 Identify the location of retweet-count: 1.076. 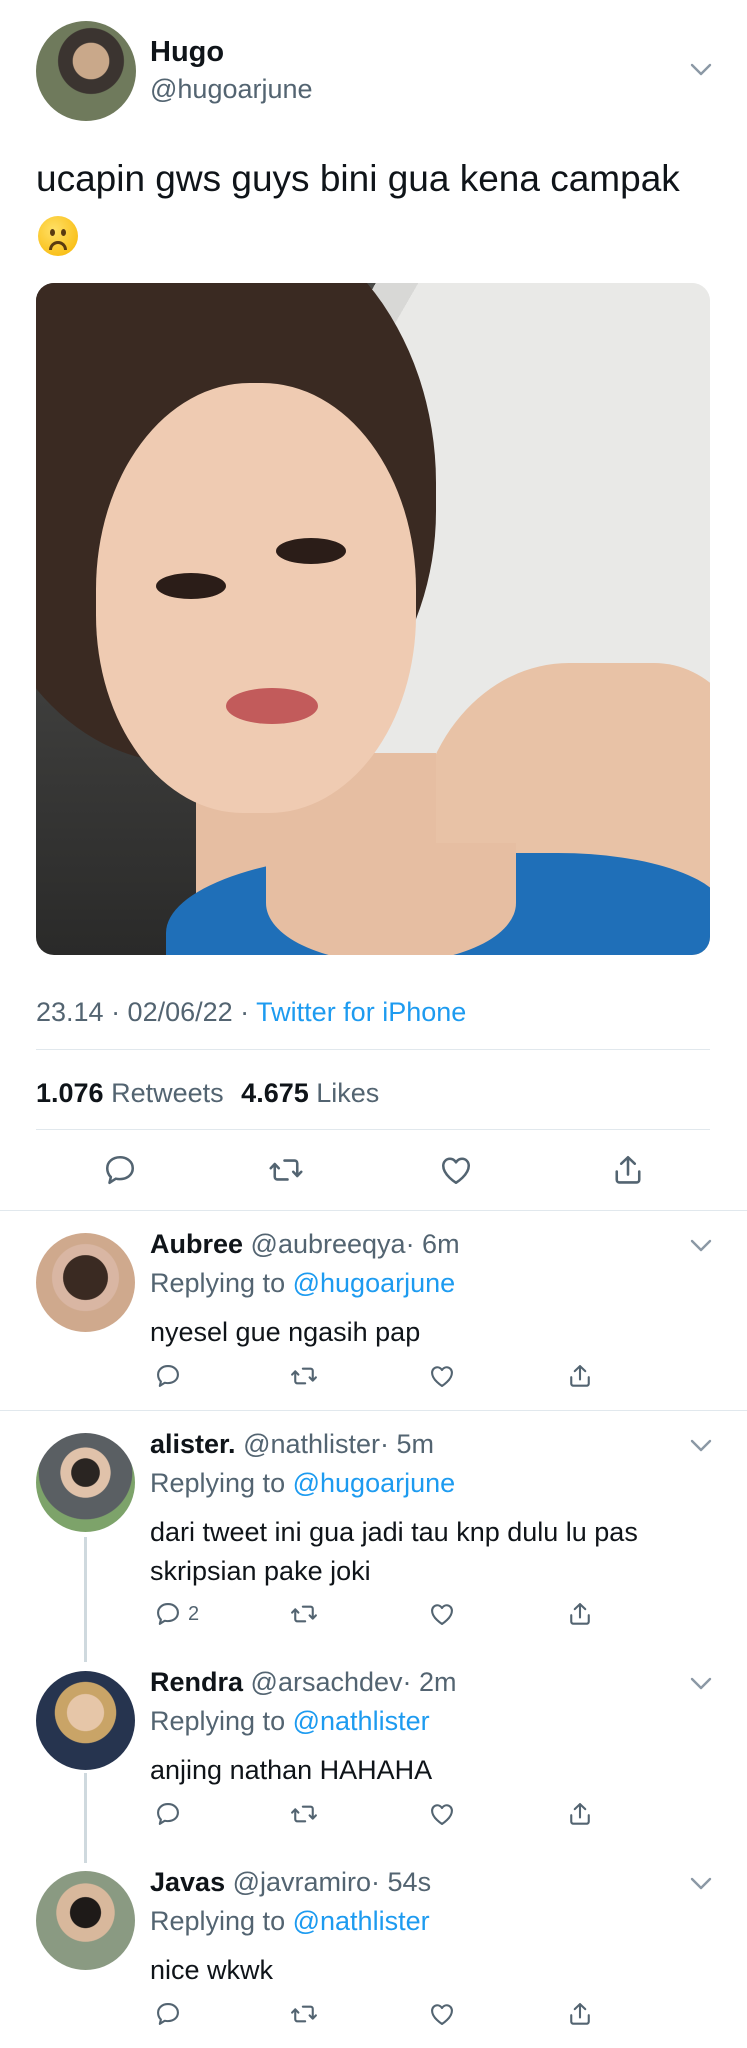
(70, 1093).